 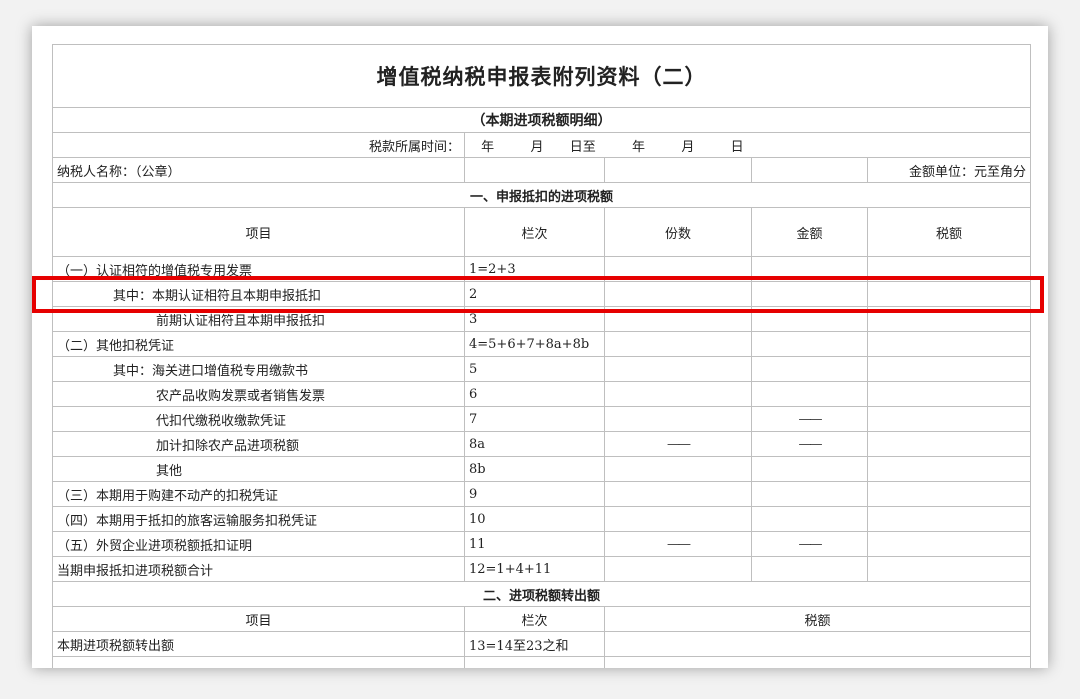 I want to click on section1-heading-row: 一、申报抵扣的进项税额, so click(x=541, y=195).